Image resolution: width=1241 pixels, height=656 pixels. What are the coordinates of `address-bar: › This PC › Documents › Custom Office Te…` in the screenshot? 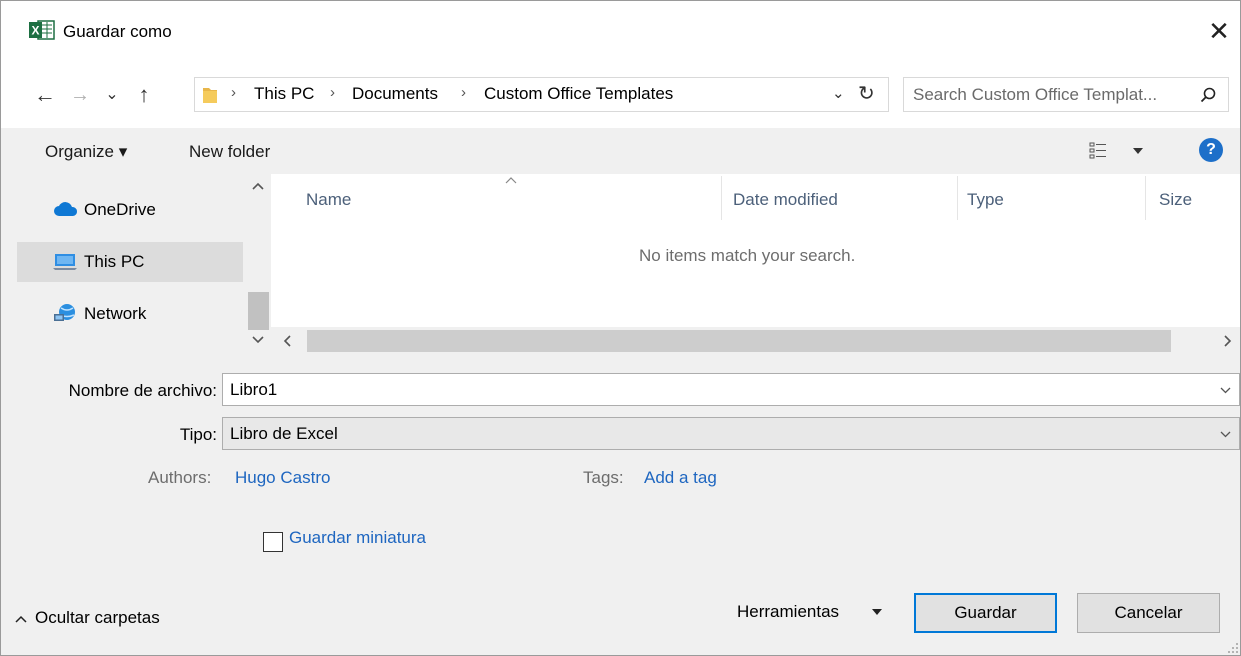 It's located at (541, 94).